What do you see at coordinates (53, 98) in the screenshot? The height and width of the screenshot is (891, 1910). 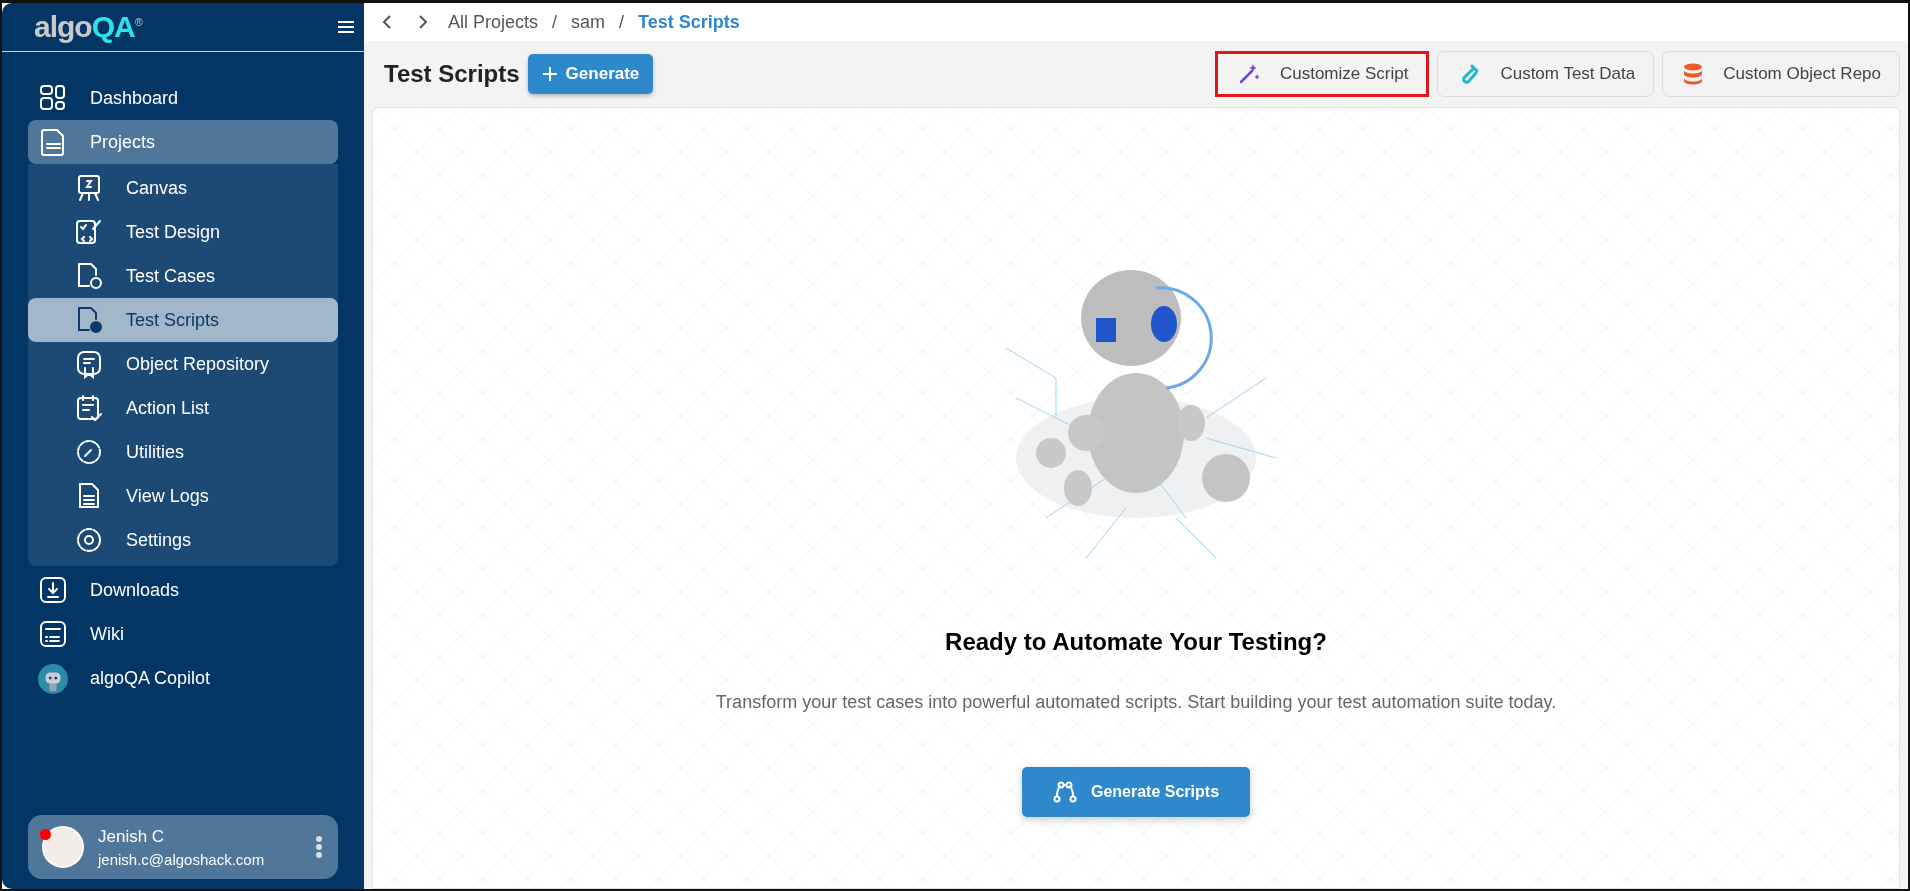 I see `grid-icon` at bounding box center [53, 98].